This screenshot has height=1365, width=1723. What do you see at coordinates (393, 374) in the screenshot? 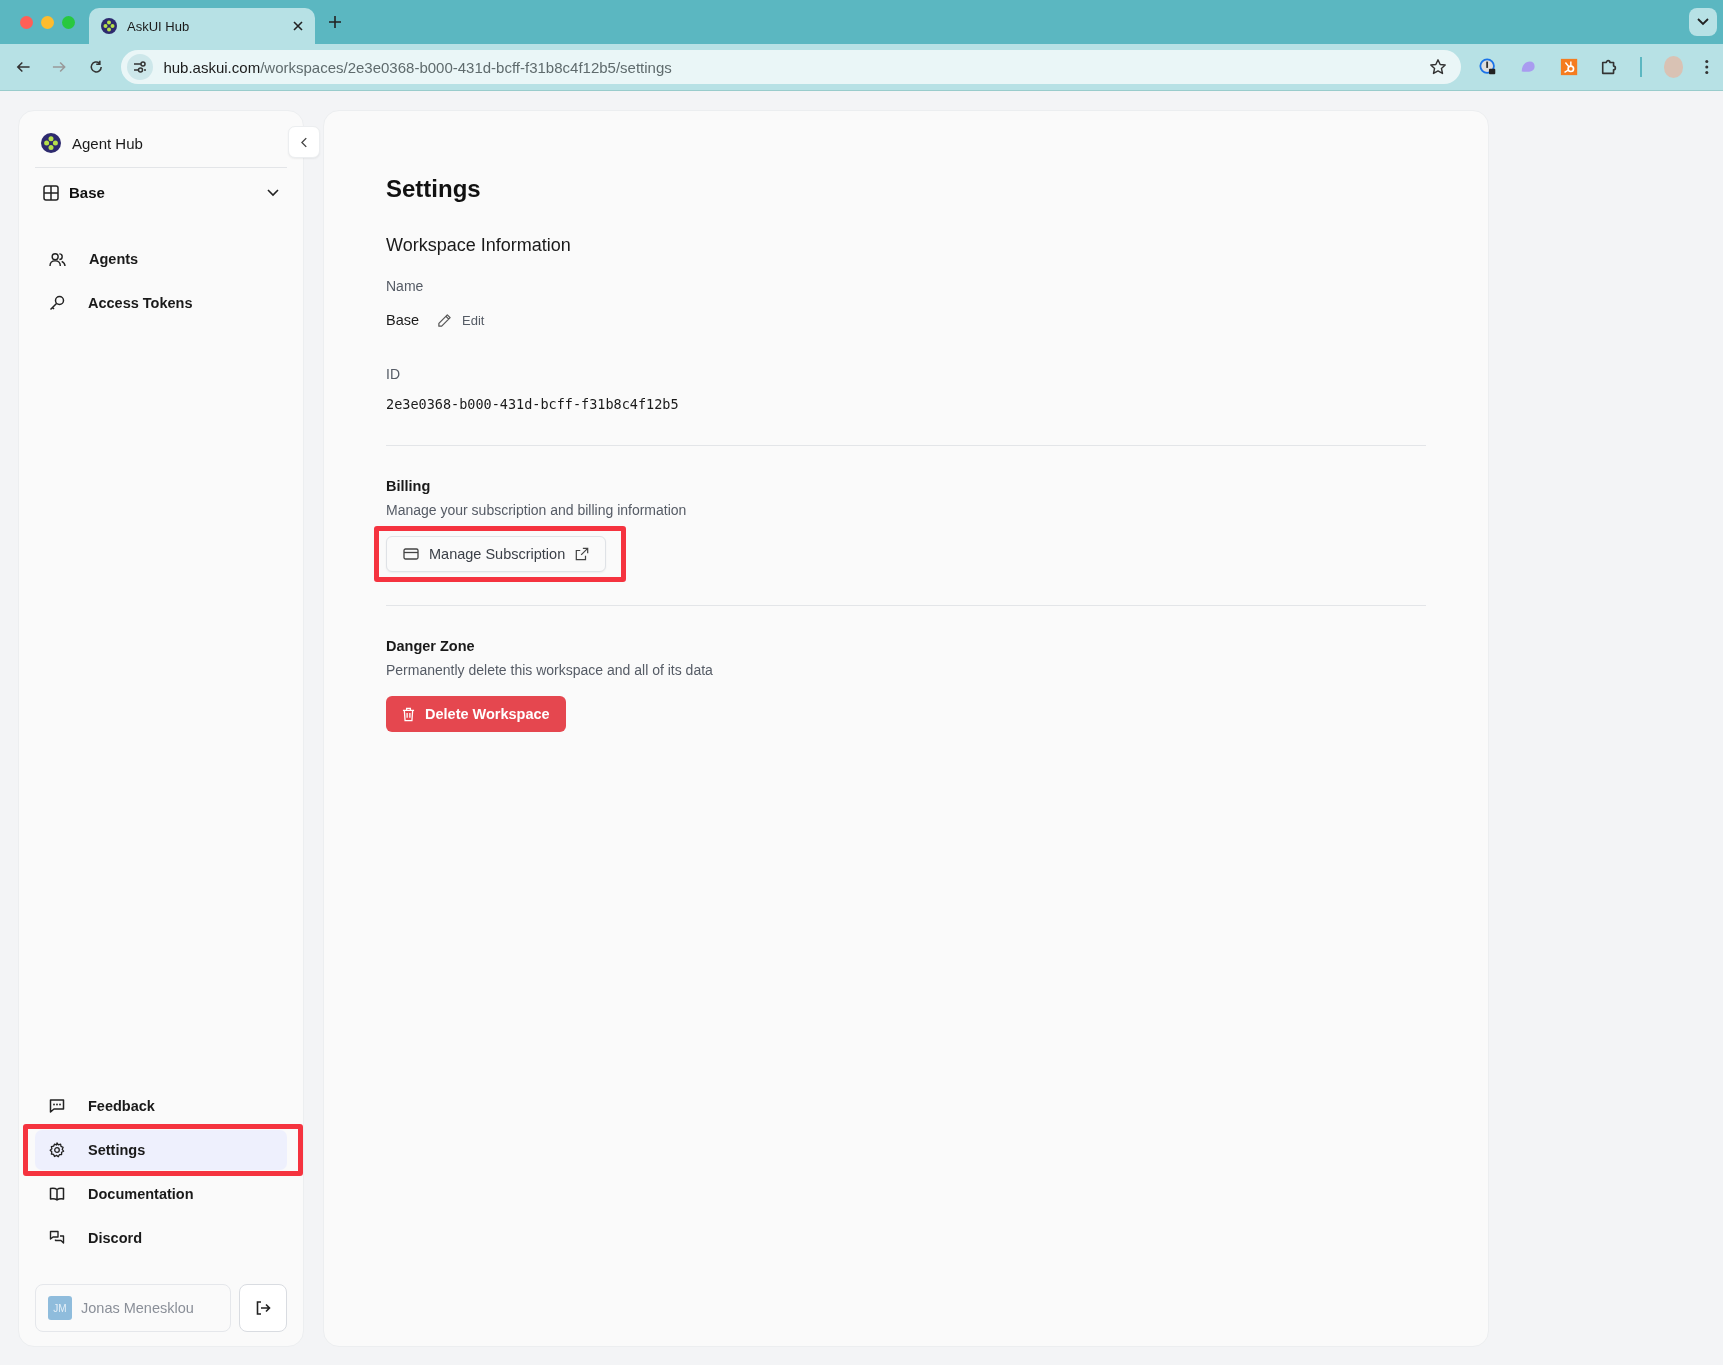
I see `field-label: ID` at bounding box center [393, 374].